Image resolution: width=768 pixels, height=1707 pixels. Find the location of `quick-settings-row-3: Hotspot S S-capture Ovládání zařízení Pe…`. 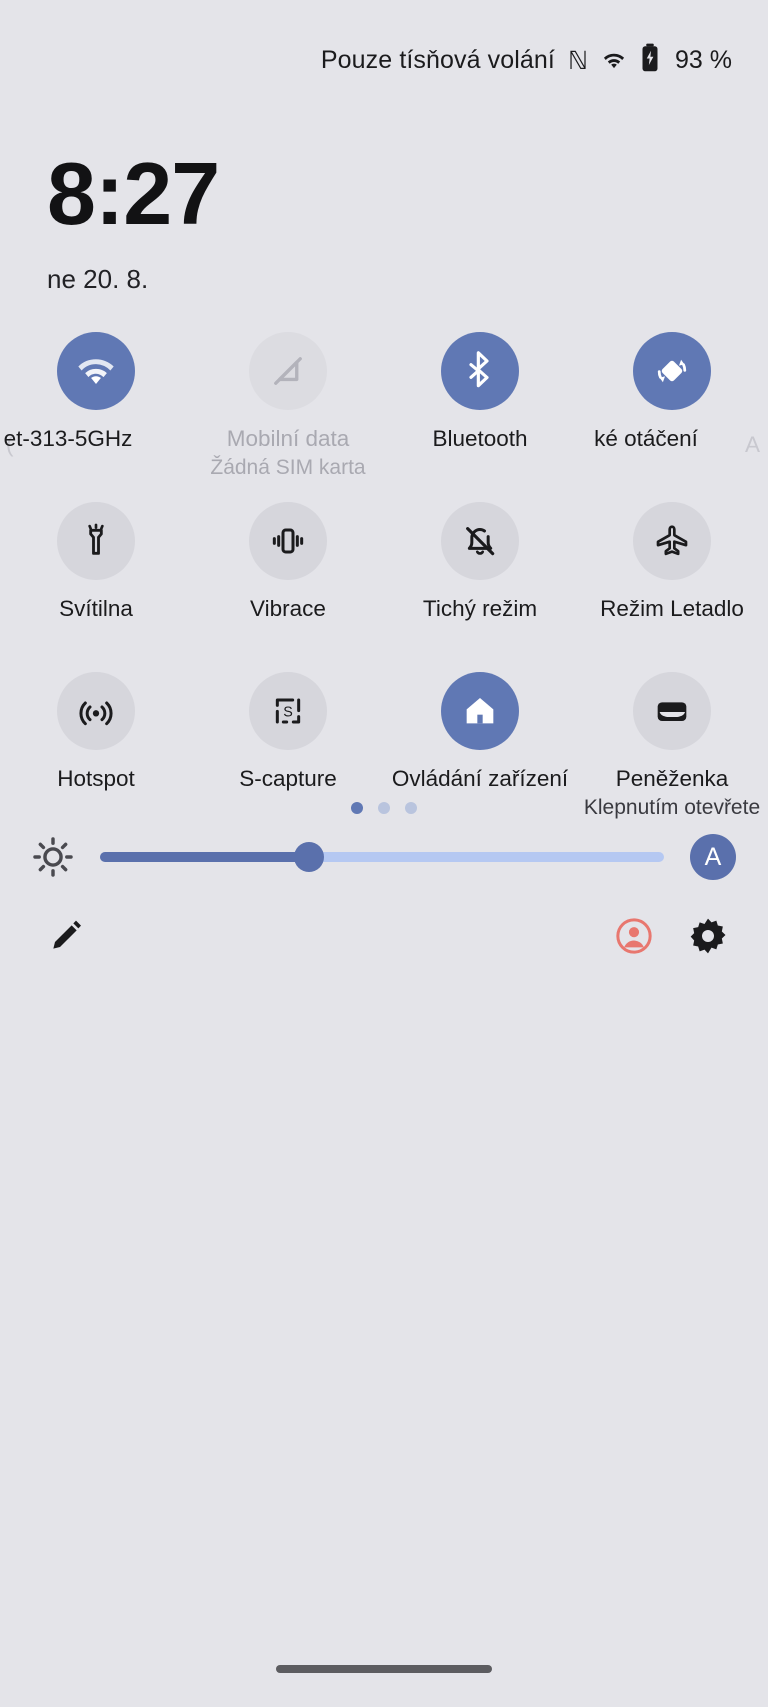

quick-settings-row-3: Hotspot S S-capture Ovládání zařízení Pe… is located at coordinates (384, 757).